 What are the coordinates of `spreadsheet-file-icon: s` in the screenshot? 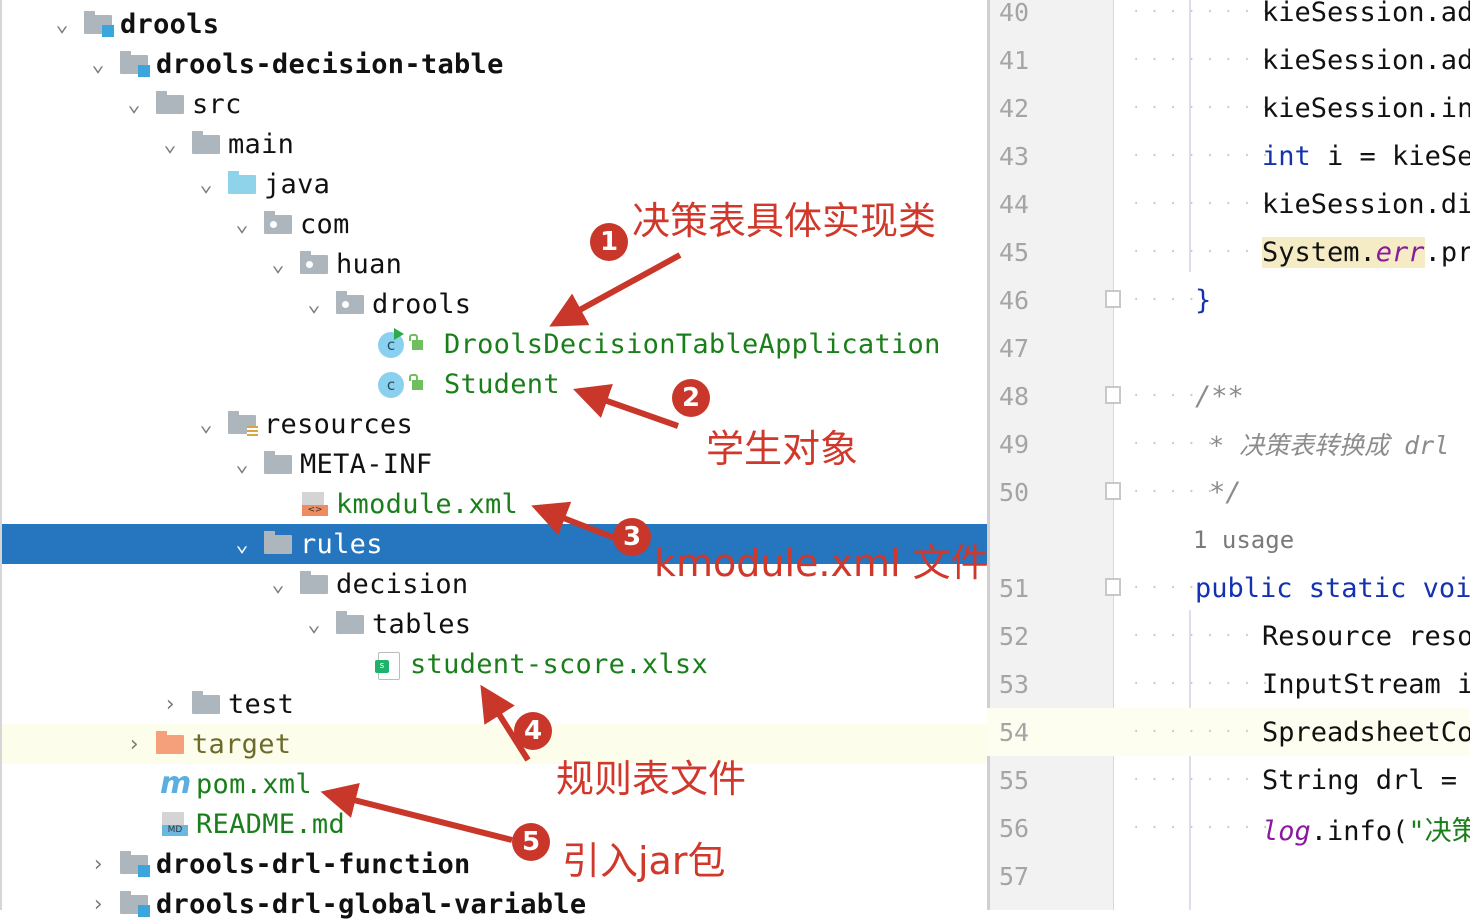 It's located at (389, 666).